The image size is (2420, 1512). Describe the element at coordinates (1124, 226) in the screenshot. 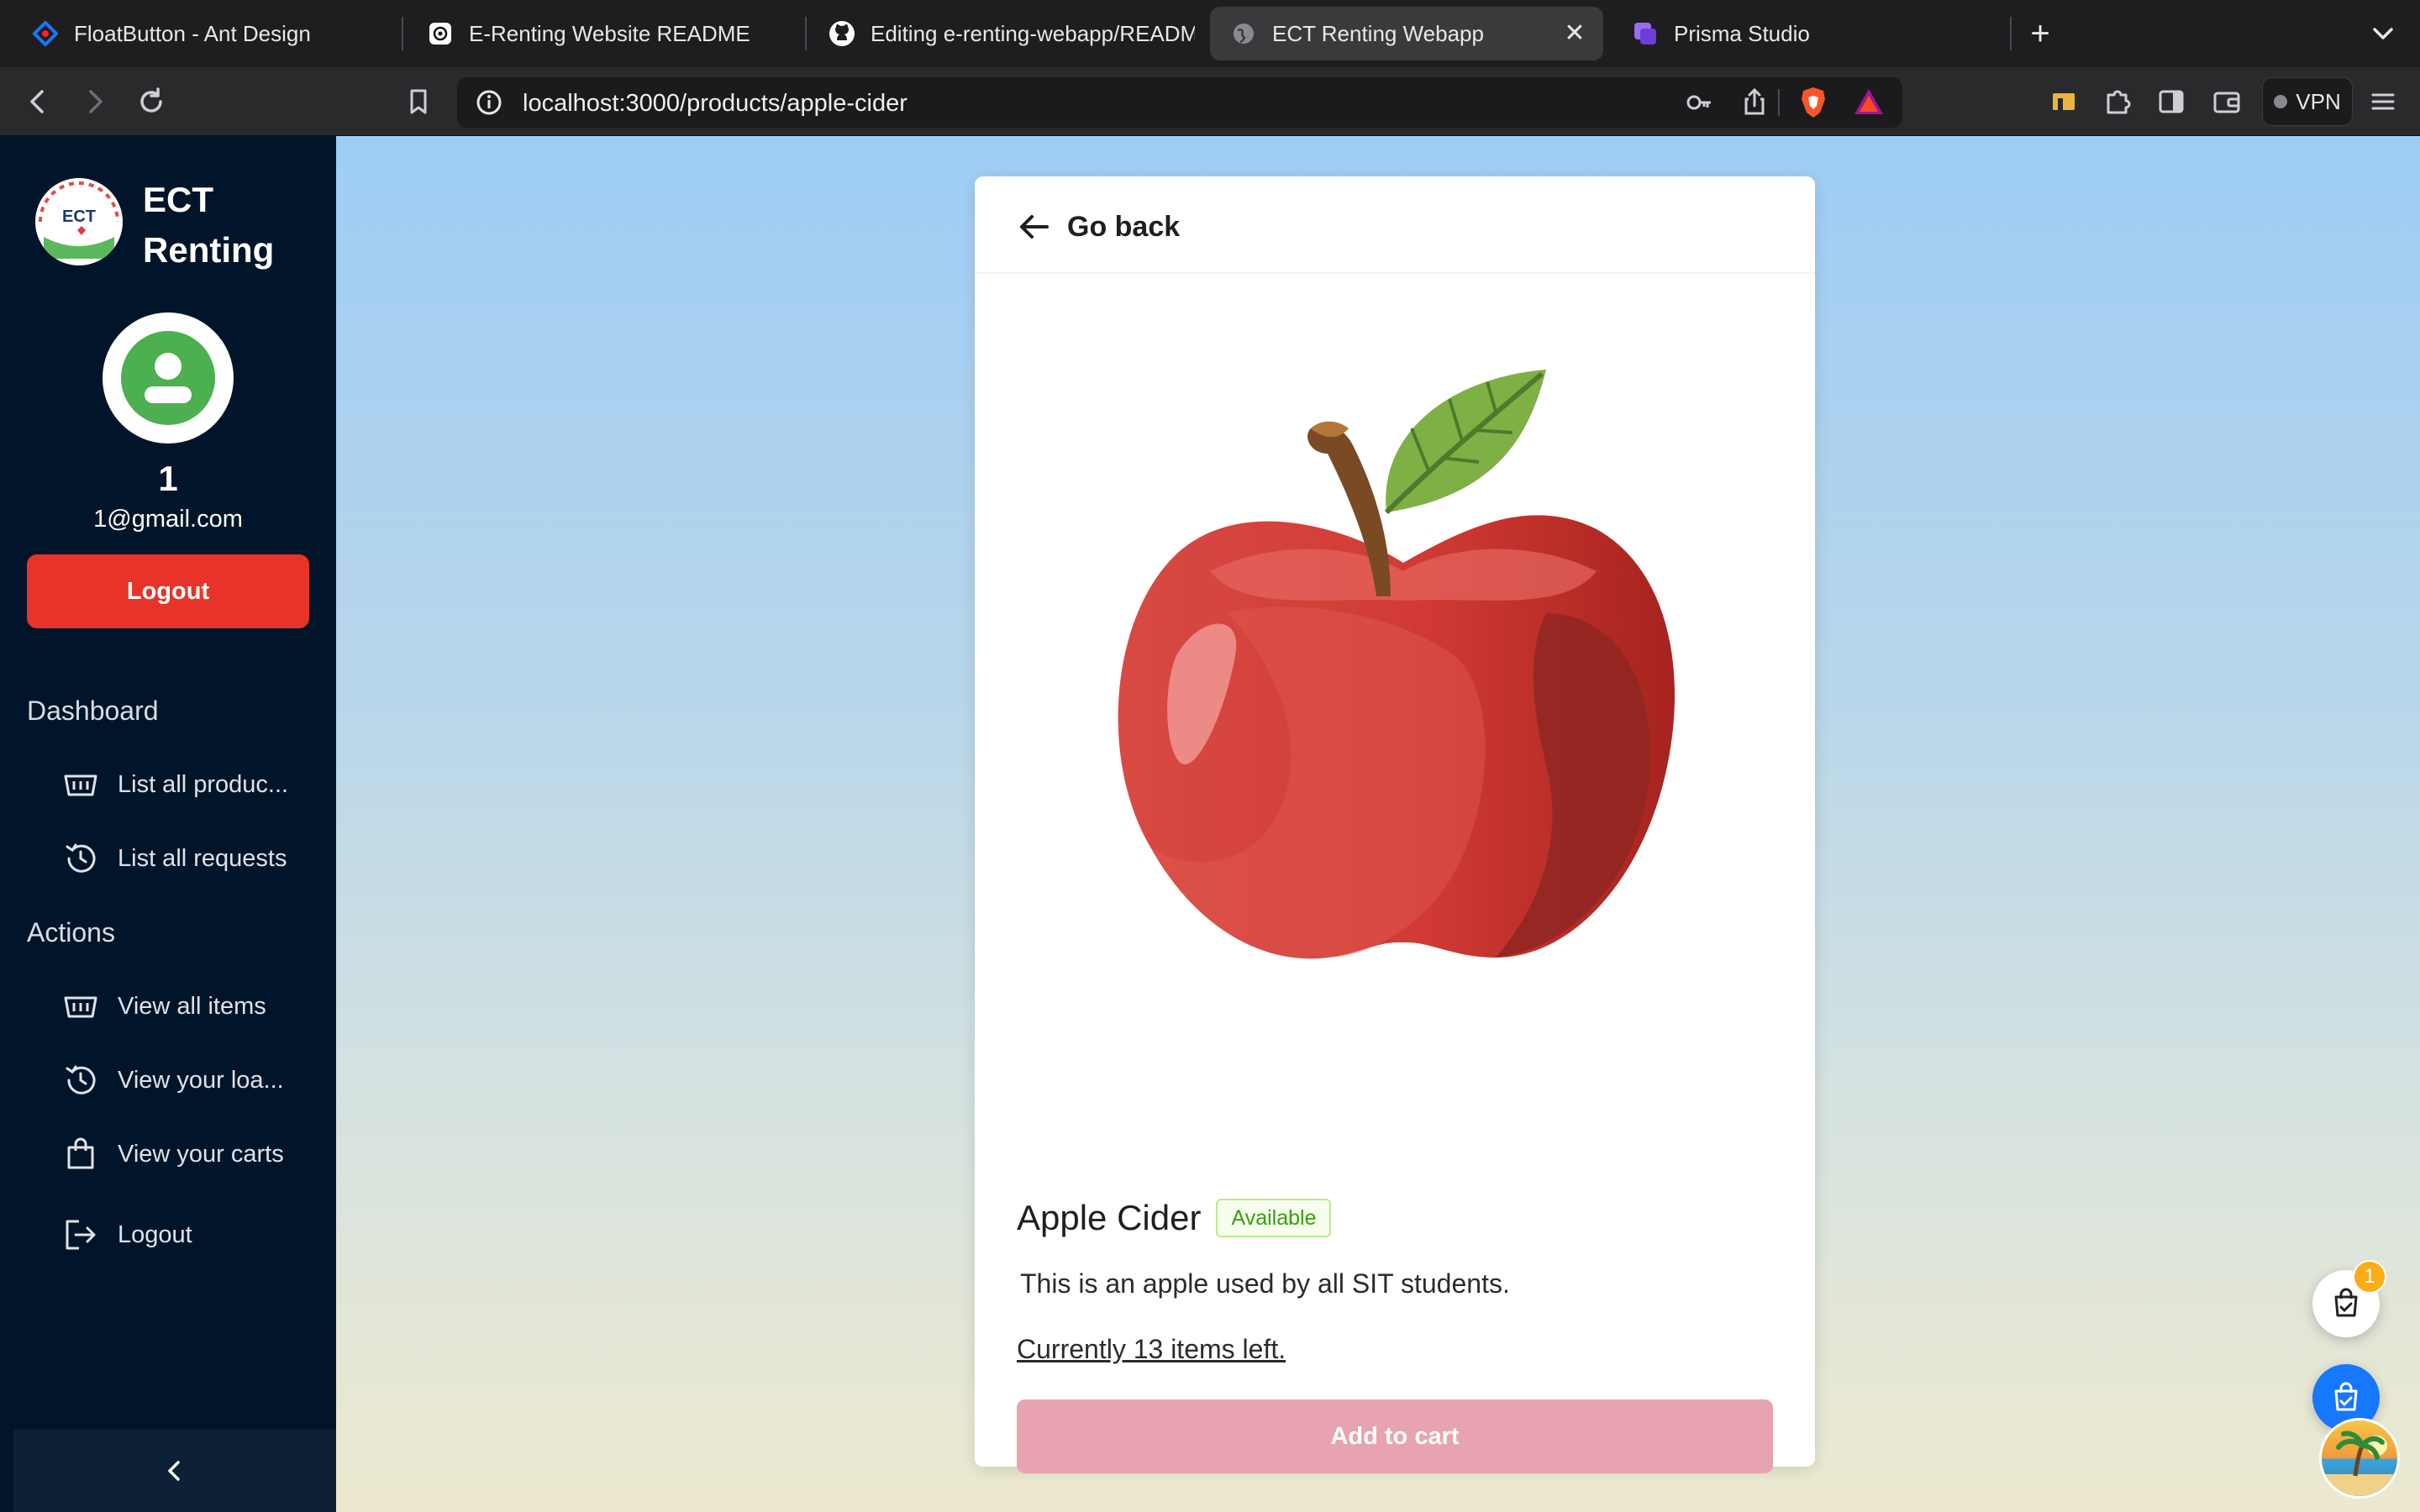

I see `go-back-label: Go back` at that location.